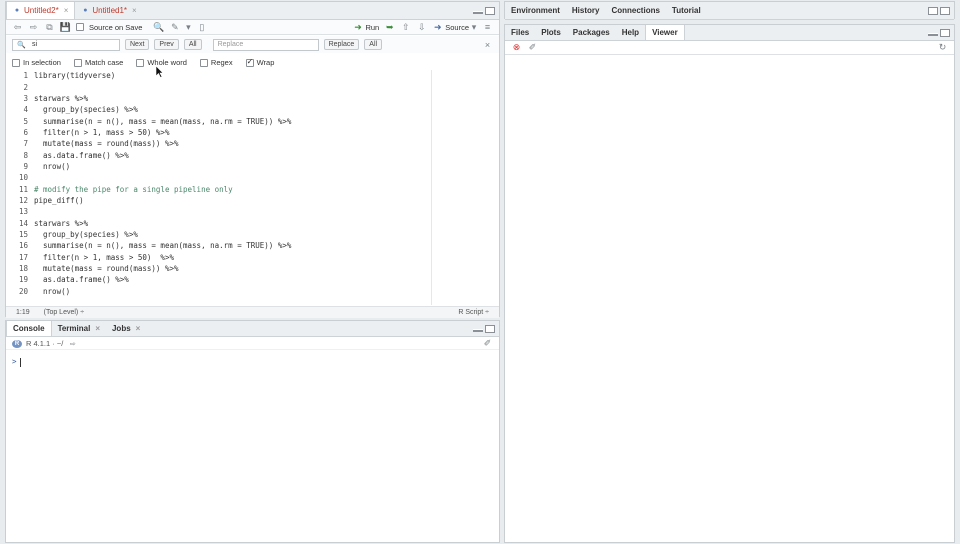 This screenshot has width=960, height=544. Describe the element at coordinates (249, 62) in the screenshot. I see `wrap-checkbox` at that location.